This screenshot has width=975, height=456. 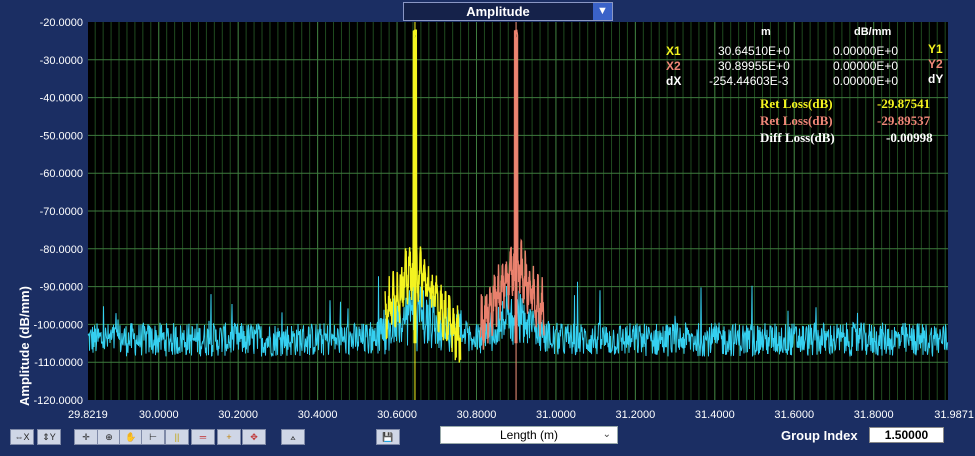 What do you see at coordinates (935, 49) in the screenshot?
I see `label-y1: Y1` at bounding box center [935, 49].